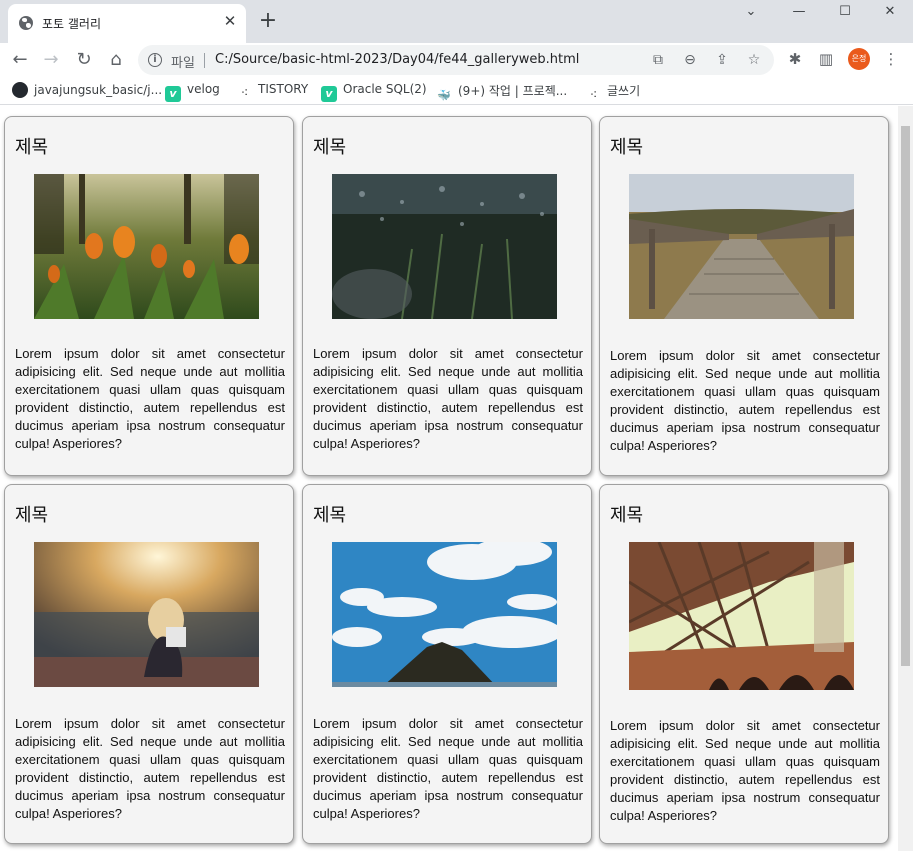  Describe the element at coordinates (741, 246) in the screenshot. I see `boardwalk-photo` at that location.